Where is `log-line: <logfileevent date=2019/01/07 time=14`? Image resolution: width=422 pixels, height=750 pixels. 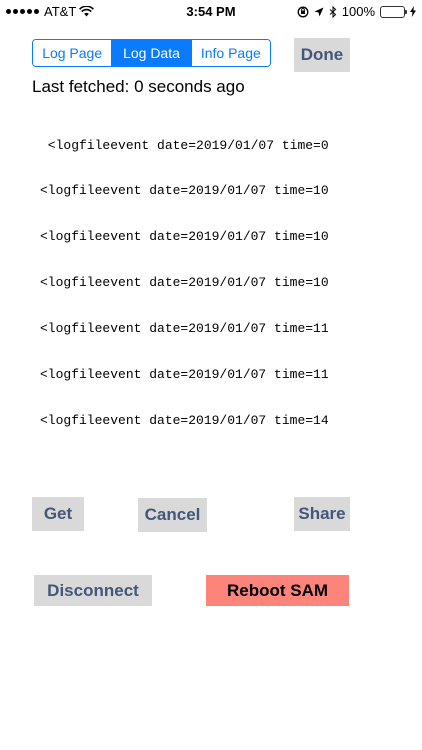
log-line: <logfileevent date=2019/01/07 time=14 is located at coordinates (184, 420).